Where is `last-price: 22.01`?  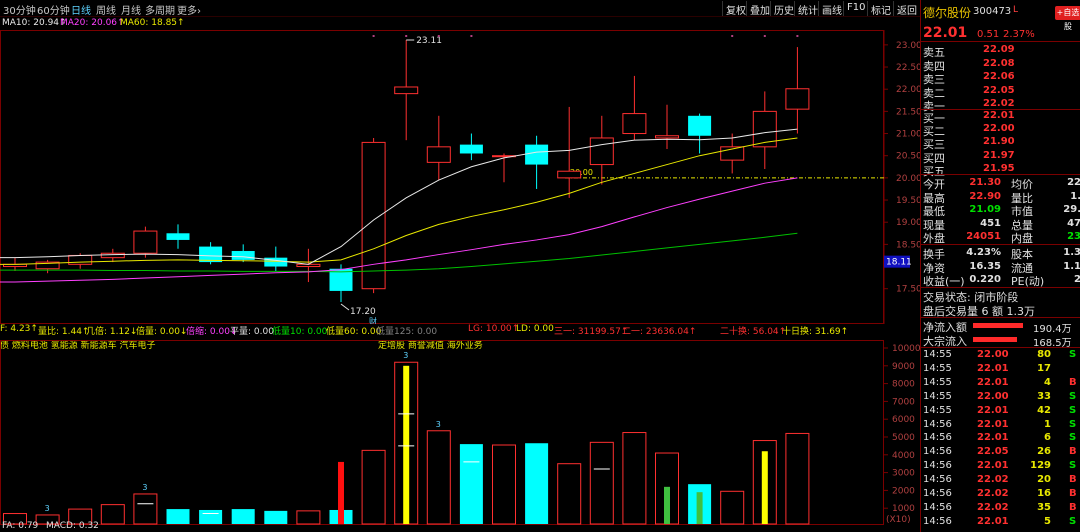
last-price: 22.01 is located at coordinates (945, 33).